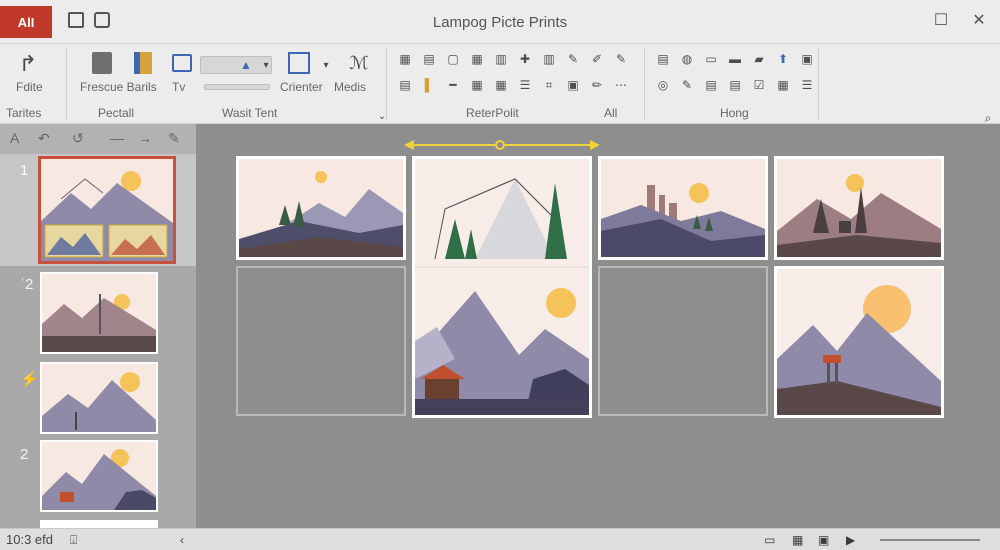 The width and height of the screenshot is (1000, 550). I want to click on maximize-button: ☐, so click(941, 21).